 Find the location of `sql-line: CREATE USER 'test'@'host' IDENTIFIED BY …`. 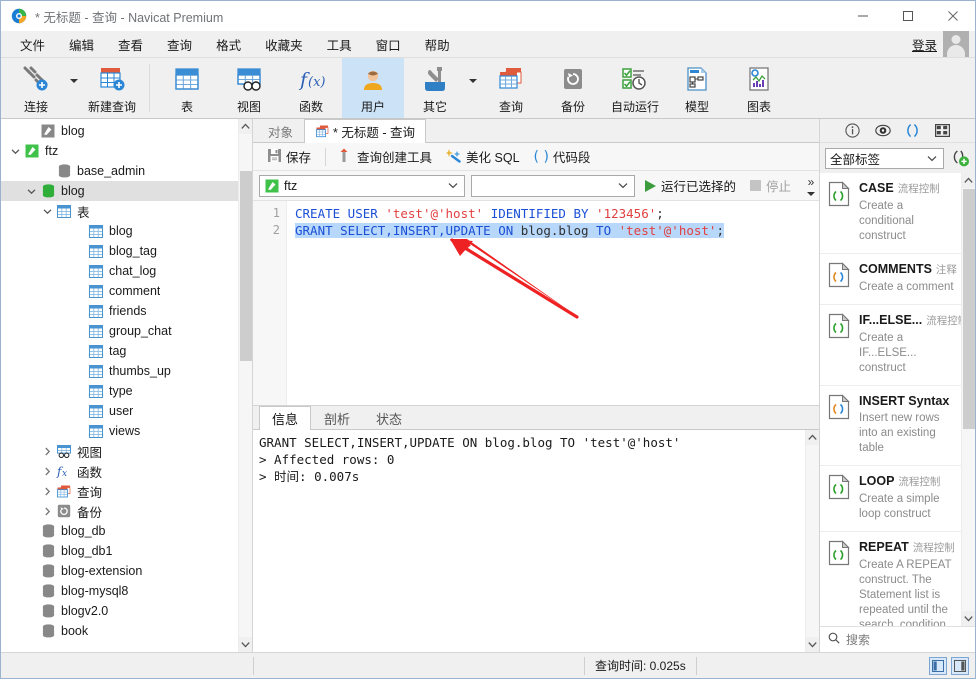

sql-line: CREATE USER 'test'@'host' IDENTIFIED BY … is located at coordinates (557, 213).